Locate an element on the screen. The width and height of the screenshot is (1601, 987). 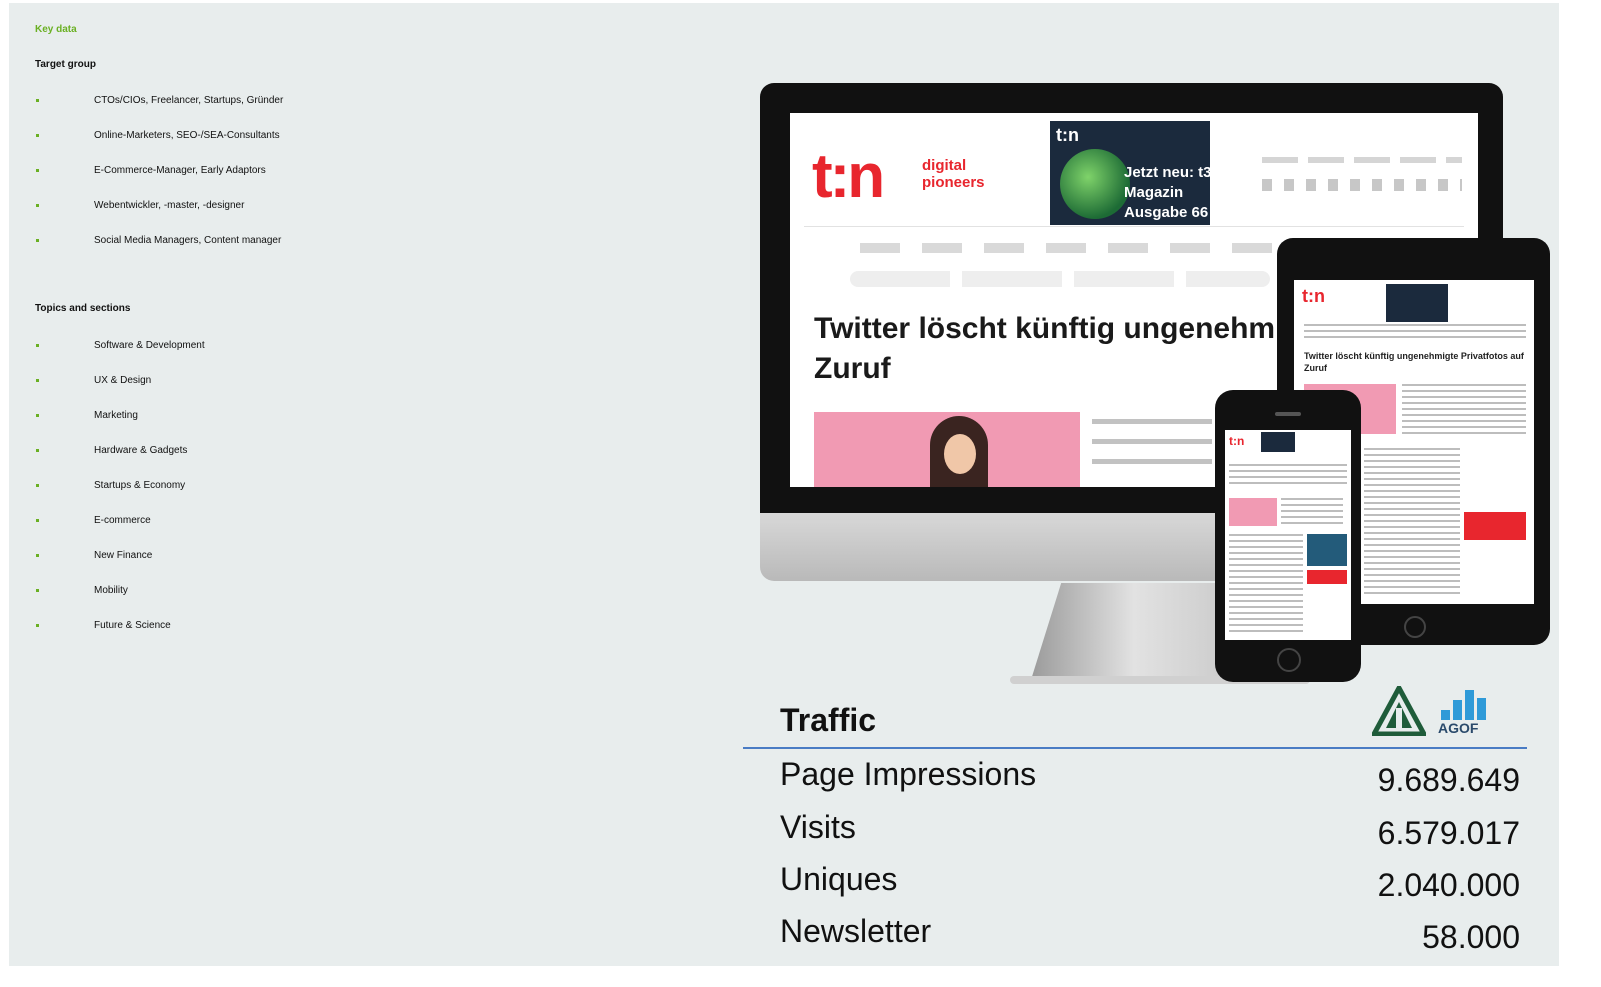
phone-blue-card is located at coordinates (1327, 550).